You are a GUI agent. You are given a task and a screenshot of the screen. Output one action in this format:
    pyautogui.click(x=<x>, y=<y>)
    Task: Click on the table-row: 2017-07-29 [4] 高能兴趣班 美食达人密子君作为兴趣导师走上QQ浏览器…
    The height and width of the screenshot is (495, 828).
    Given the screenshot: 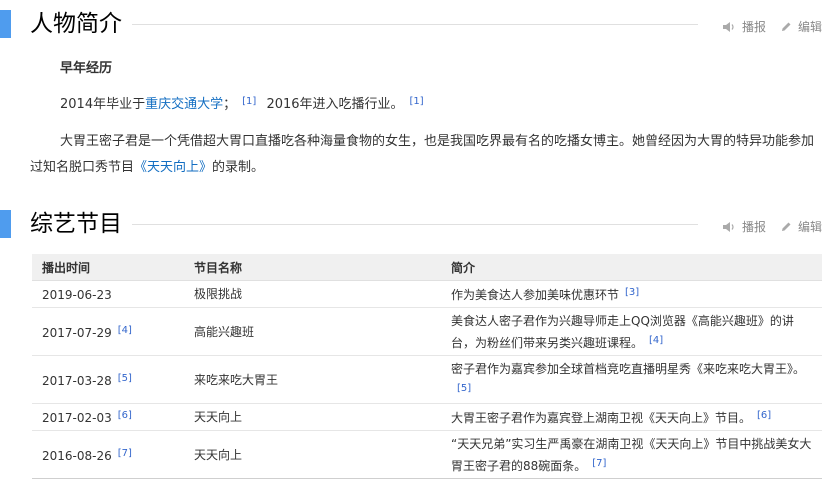 What is the action you would take?
    pyautogui.click(x=427, y=331)
    